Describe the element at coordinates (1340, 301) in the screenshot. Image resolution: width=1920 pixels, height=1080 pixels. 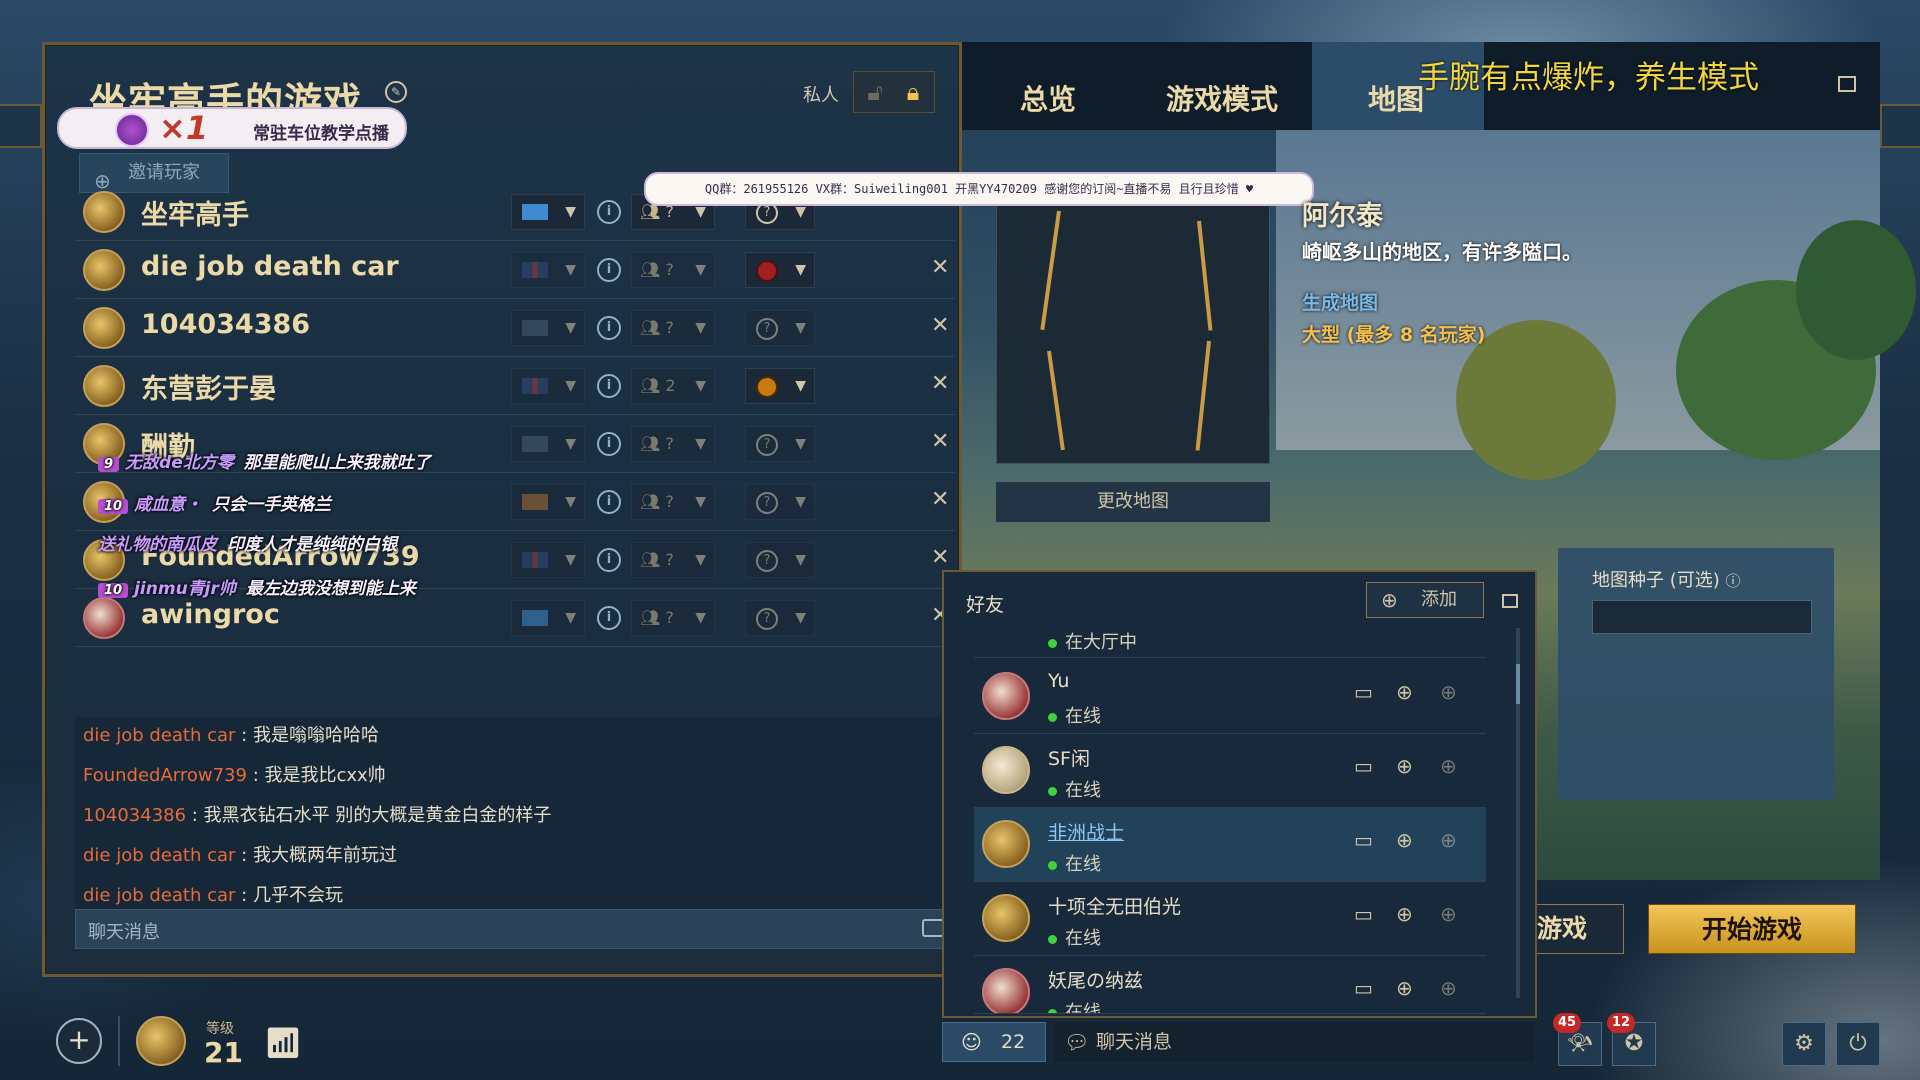
I see `generate-map-link: 生成地图` at that location.